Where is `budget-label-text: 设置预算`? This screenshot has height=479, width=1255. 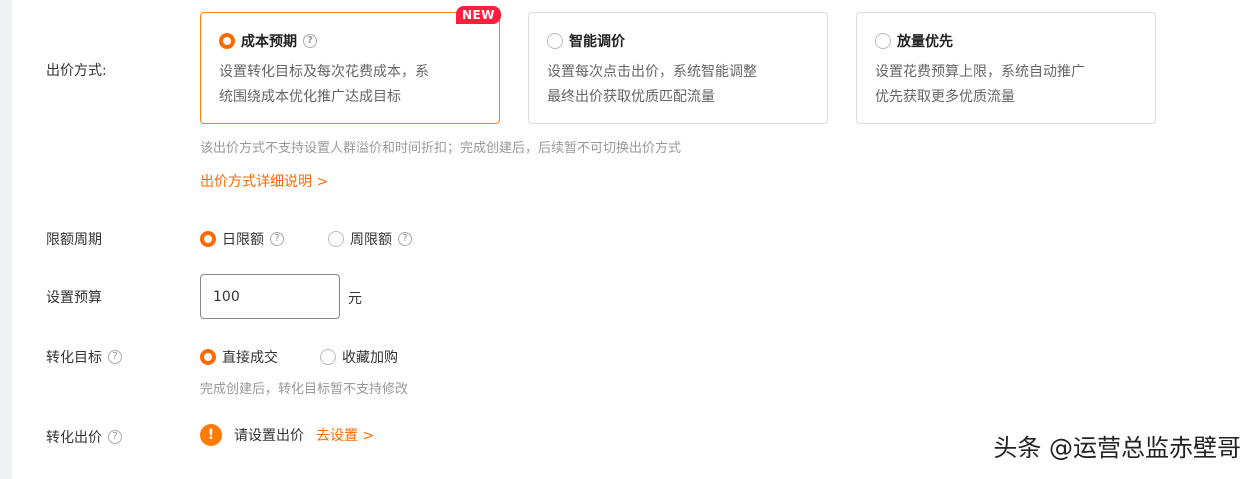
budget-label-text: 设置预算 is located at coordinates (74, 298).